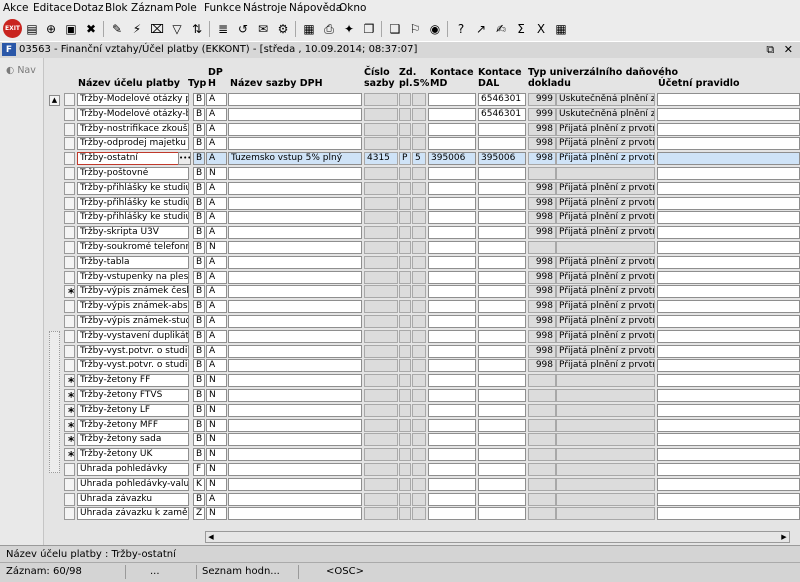 This screenshot has height=582, width=800. I want to click on save-button: ▤, so click(32, 29).